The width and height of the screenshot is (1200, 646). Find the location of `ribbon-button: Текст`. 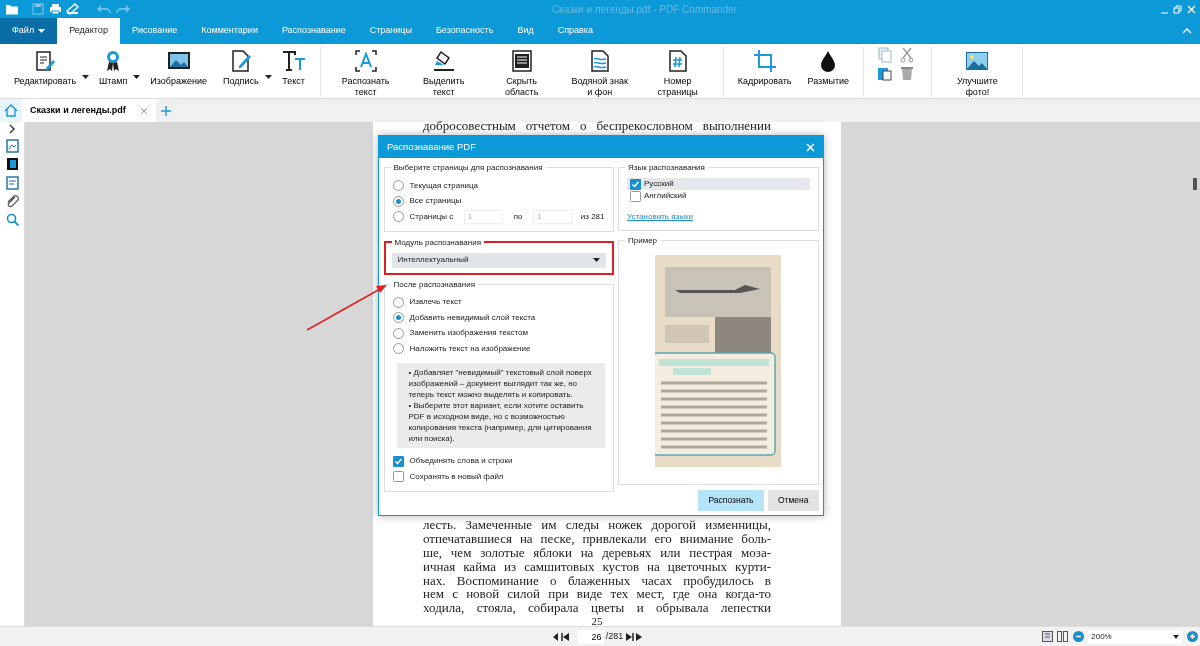

ribbon-button: Текст is located at coordinates (293, 68).